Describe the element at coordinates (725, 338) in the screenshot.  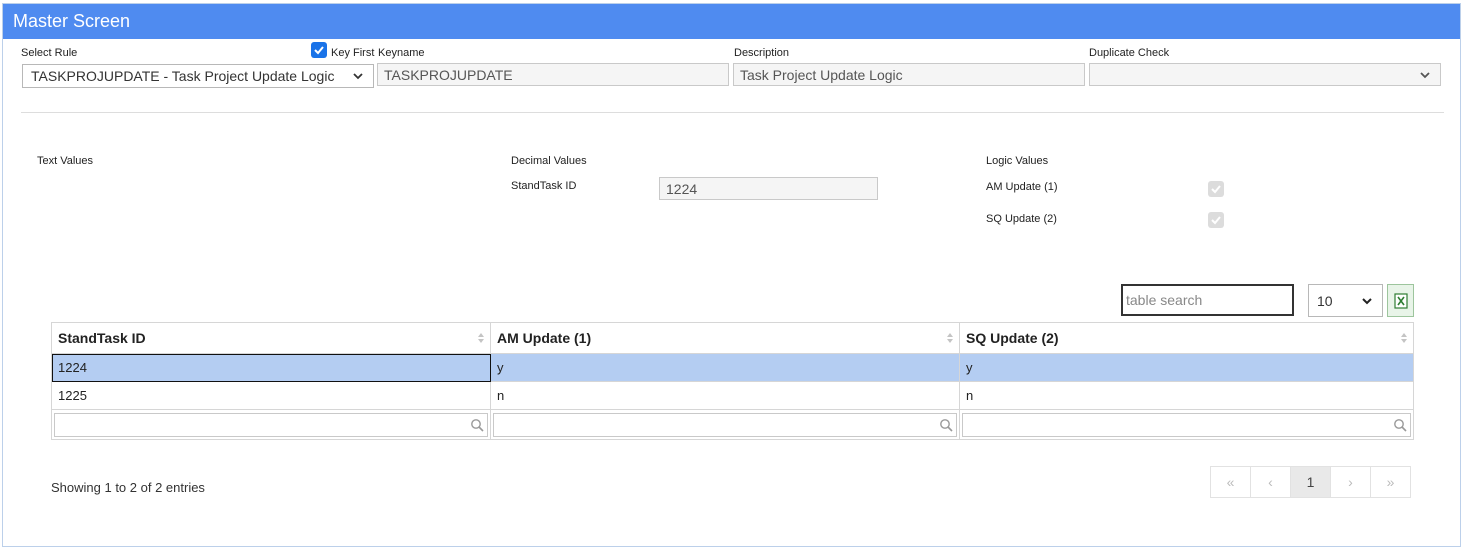
I see `column-header-am-update: AM Update (1)` at that location.